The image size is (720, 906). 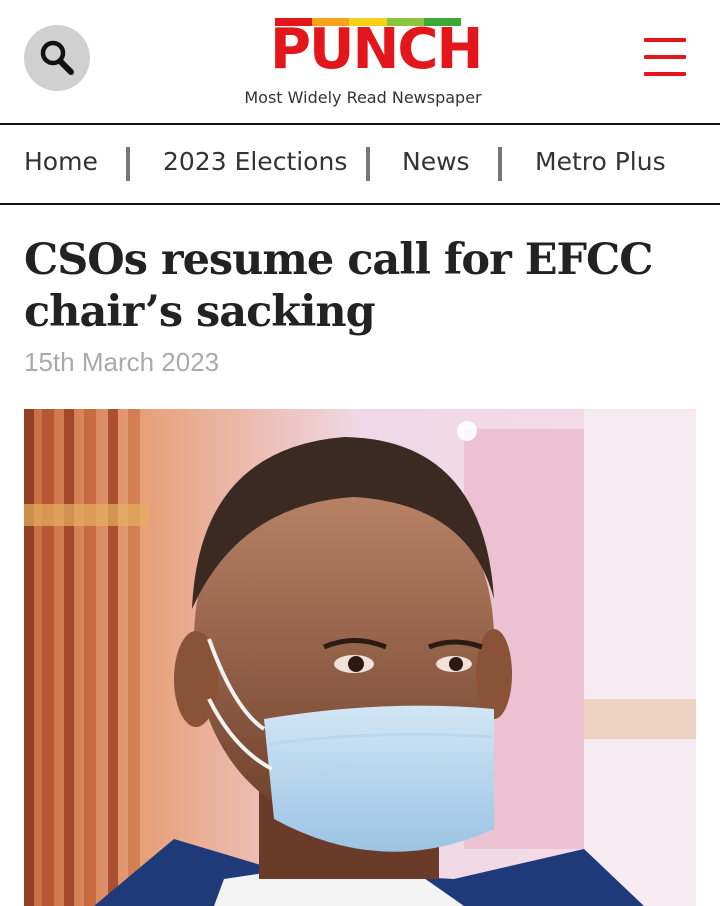 What do you see at coordinates (61, 161) in the screenshot?
I see `nav-item-home: Home` at bounding box center [61, 161].